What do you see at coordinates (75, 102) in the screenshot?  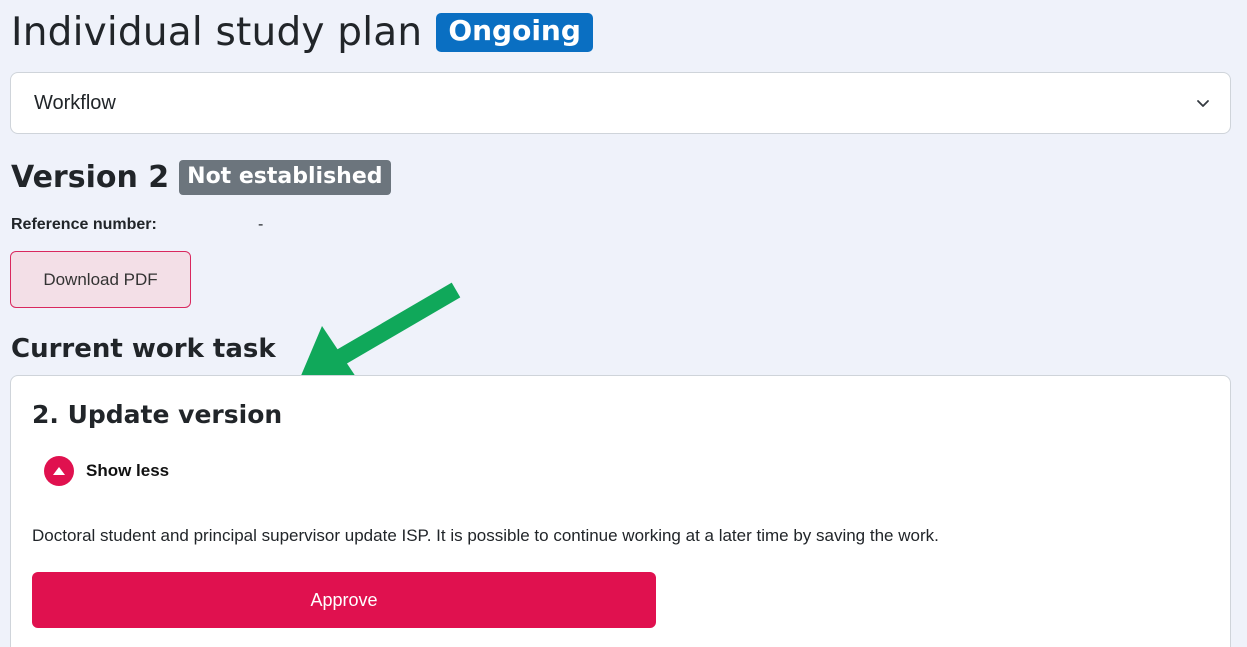 I see `workflow-select-value: Workflow` at bounding box center [75, 102].